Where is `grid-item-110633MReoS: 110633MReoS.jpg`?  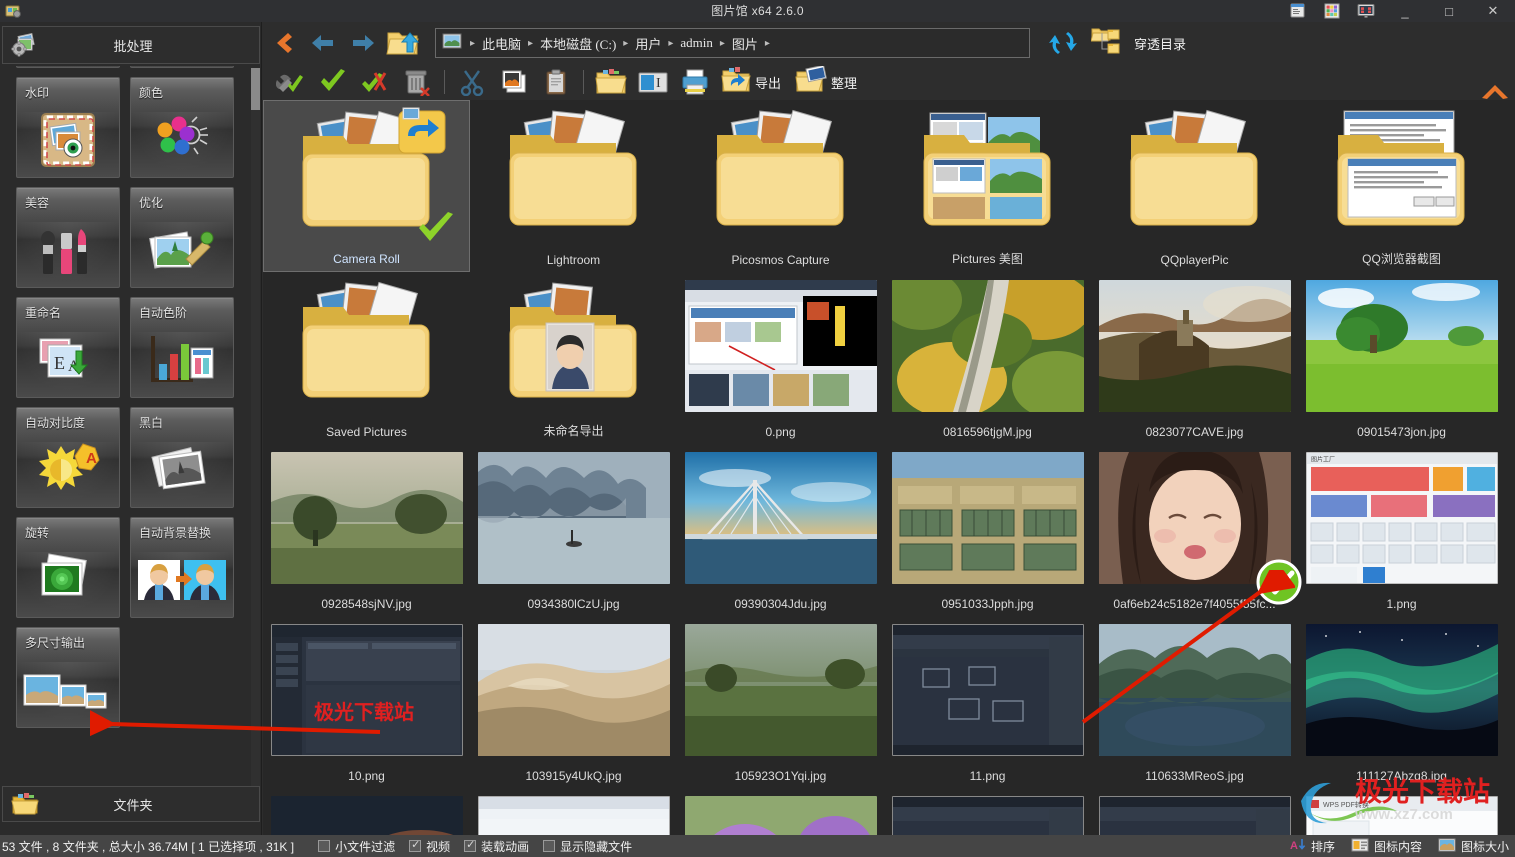 grid-item-110633MReoS: 110633MReoS.jpg is located at coordinates (1194, 702).